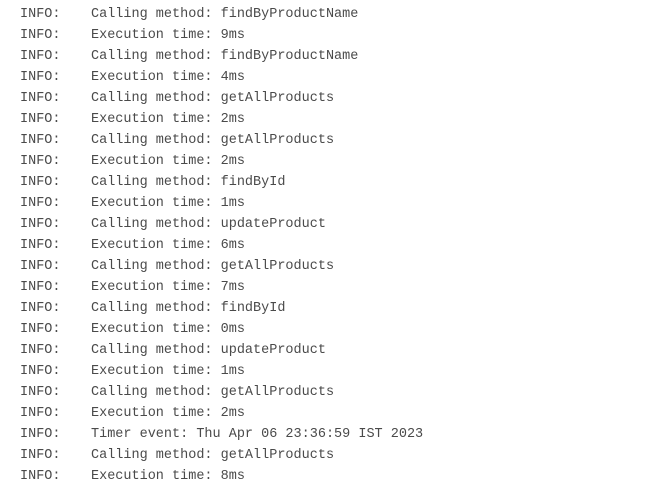 The height and width of the screenshot is (487, 658). I want to click on log-line: INFO: Execution time: 6ms, so click(335, 245).